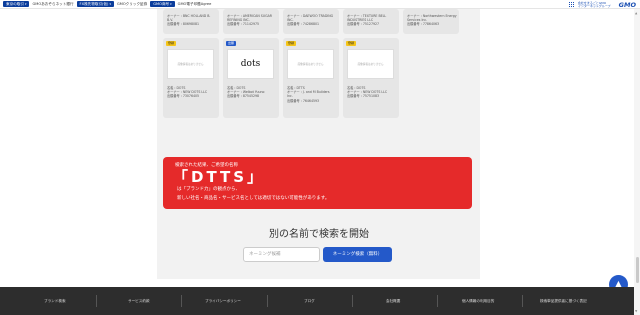 The height and width of the screenshot is (315, 640). What do you see at coordinates (281, 254) in the screenshot?
I see `naming-search-input: ネーミング候補` at bounding box center [281, 254].